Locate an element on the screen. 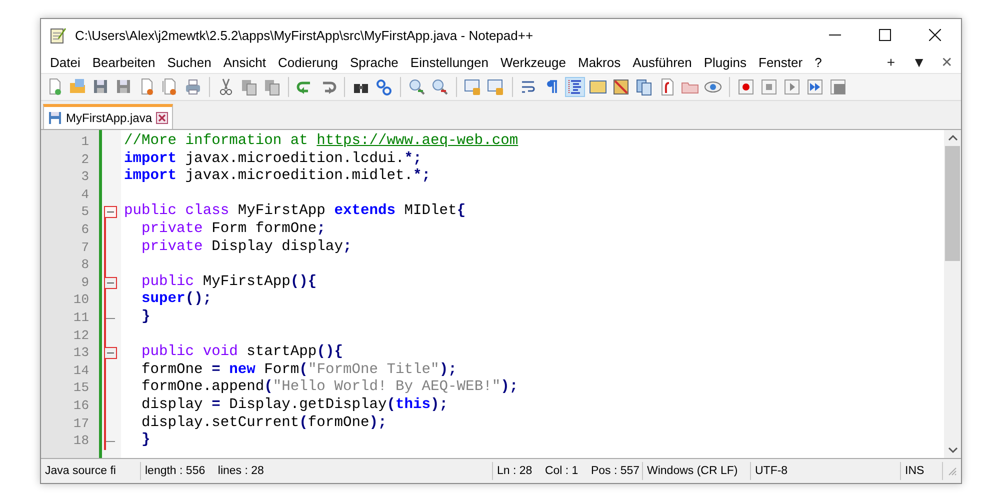  menu-item: Suchen is located at coordinates (190, 62).